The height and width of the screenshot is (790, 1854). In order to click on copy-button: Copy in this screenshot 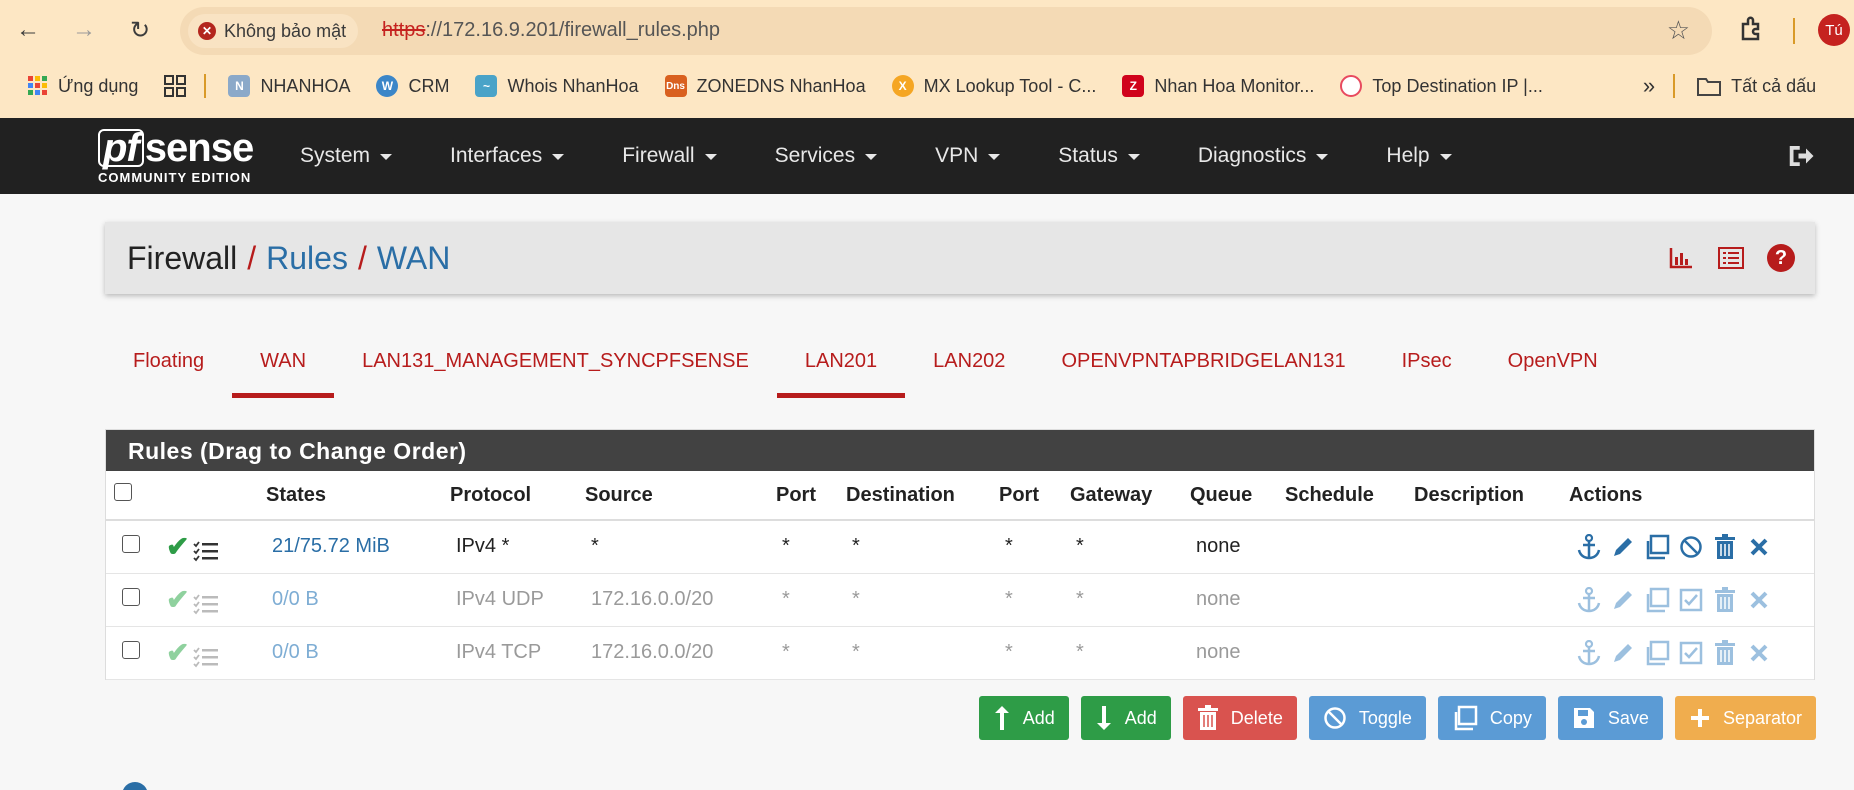, I will do `click(1491, 718)`.